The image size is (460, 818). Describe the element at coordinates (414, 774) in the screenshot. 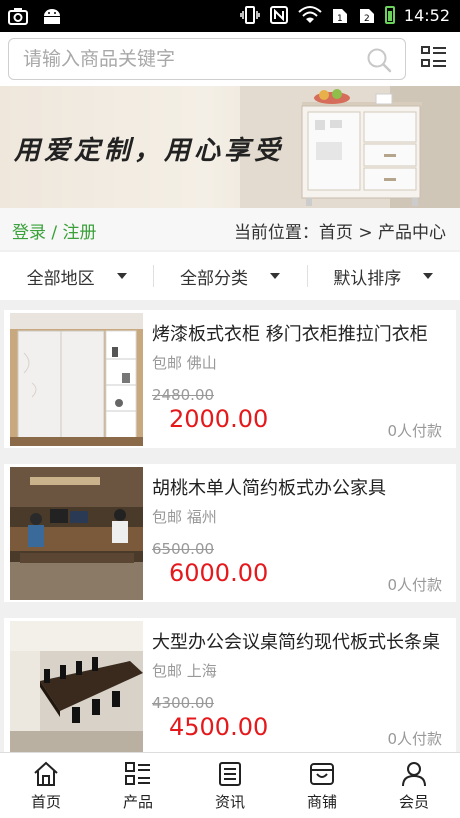

I see `user-icon` at that location.